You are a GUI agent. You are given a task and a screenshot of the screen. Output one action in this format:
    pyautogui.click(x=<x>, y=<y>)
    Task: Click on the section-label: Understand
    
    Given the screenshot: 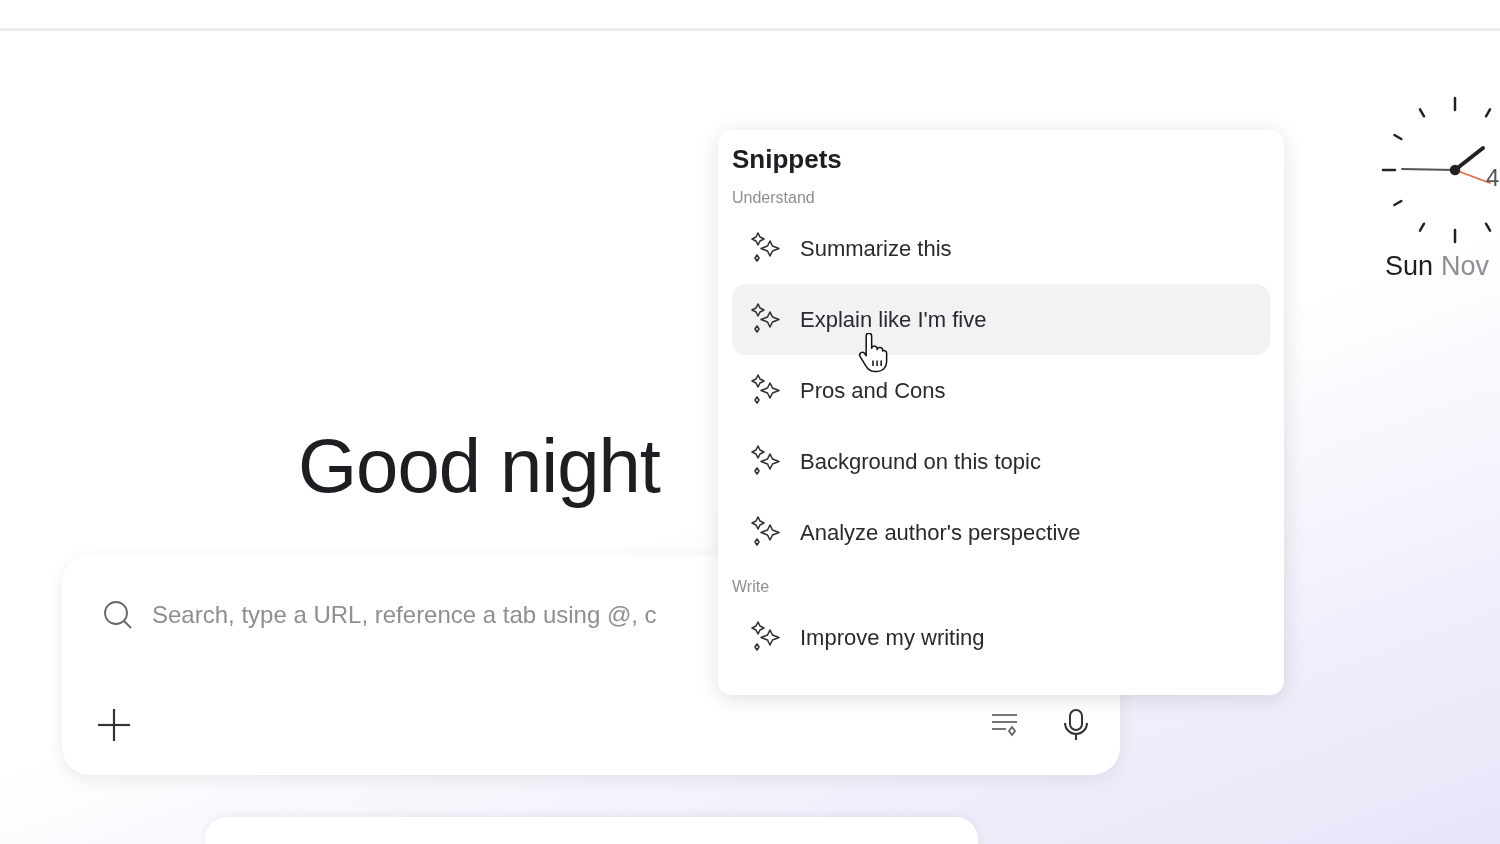 What is the action you would take?
    pyautogui.click(x=774, y=198)
    